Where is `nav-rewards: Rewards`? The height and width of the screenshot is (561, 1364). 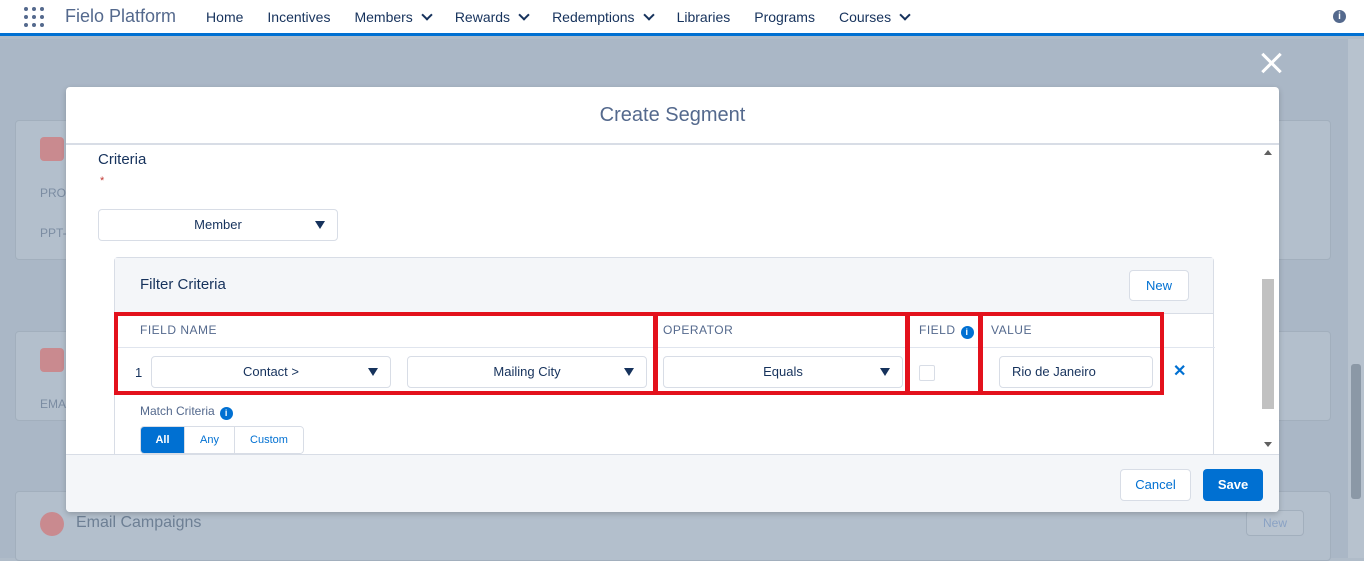 nav-rewards: Rewards is located at coordinates (492, 16).